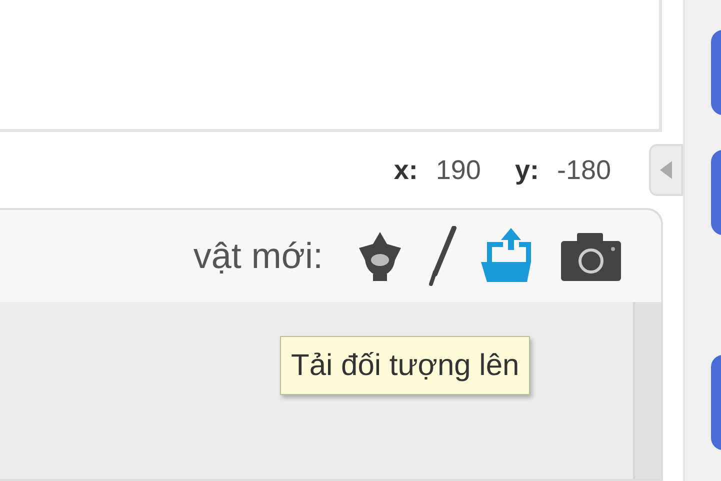 Image resolution: width=721 pixels, height=481 pixels. I want to click on tooltip: Tải đối tượng lên, so click(405, 365).